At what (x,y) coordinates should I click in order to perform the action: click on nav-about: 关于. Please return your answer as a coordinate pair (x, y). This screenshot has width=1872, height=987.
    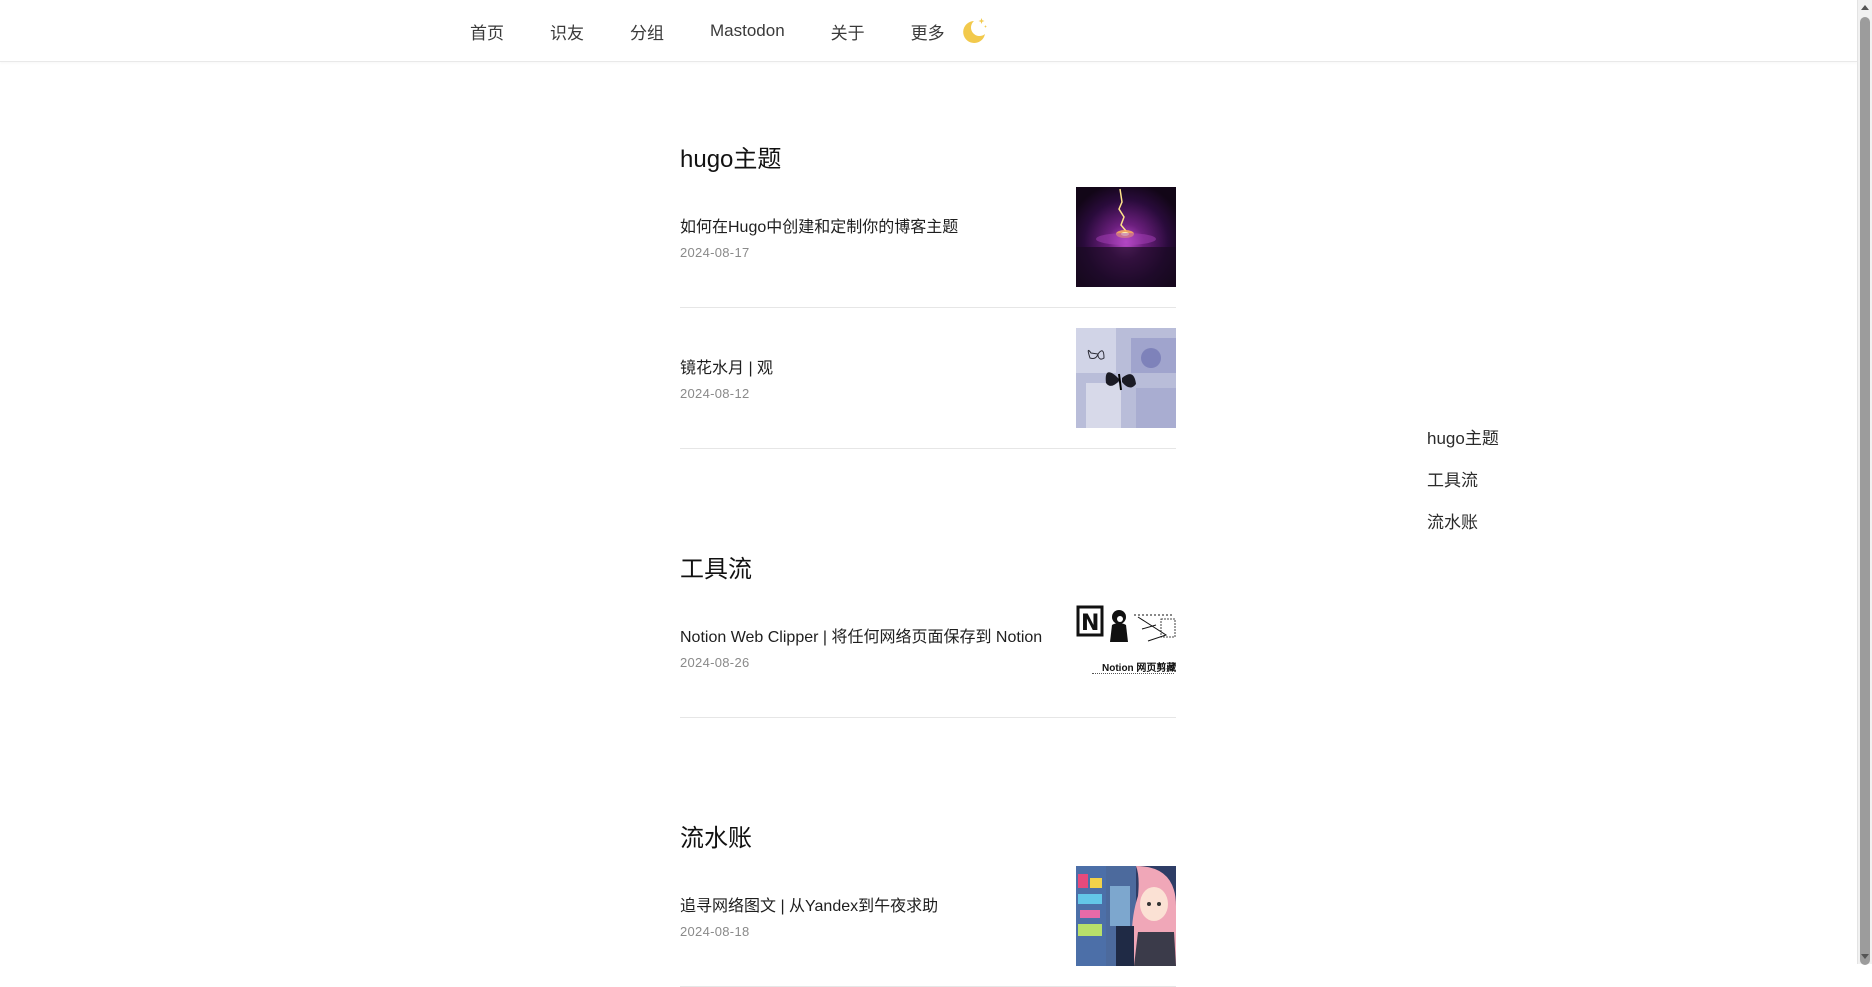
    Looking at the image, I should click on (848, 31).